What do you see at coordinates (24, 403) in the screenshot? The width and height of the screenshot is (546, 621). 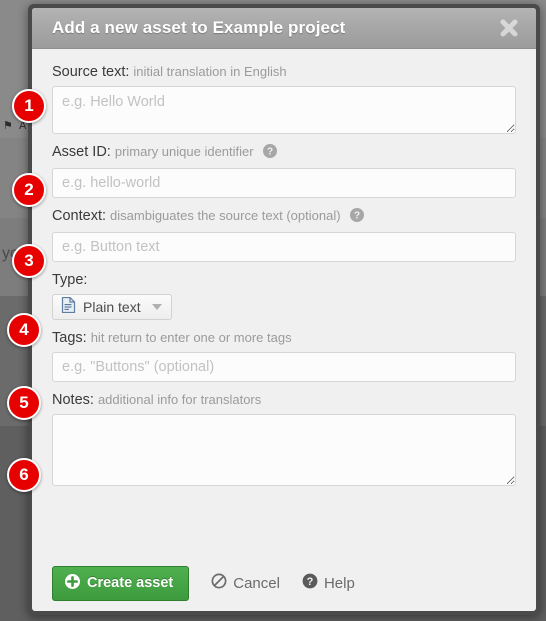 I see `callout-badge-5: 5` at bounding box center [24, 403].